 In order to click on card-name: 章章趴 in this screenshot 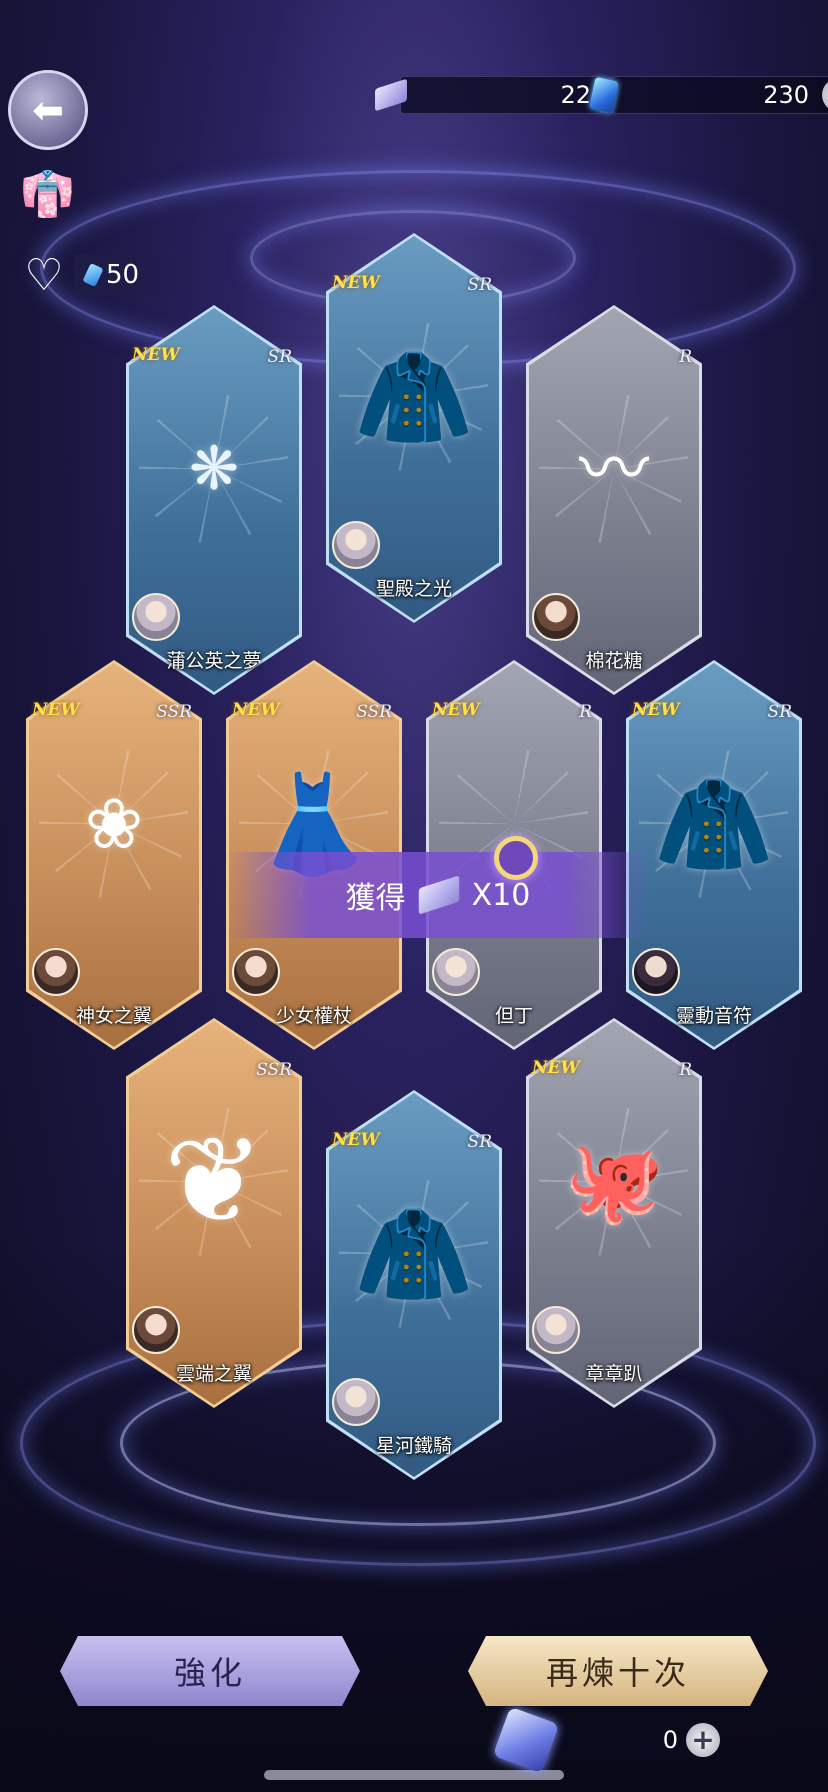, I will do `click(614, 1374)`.